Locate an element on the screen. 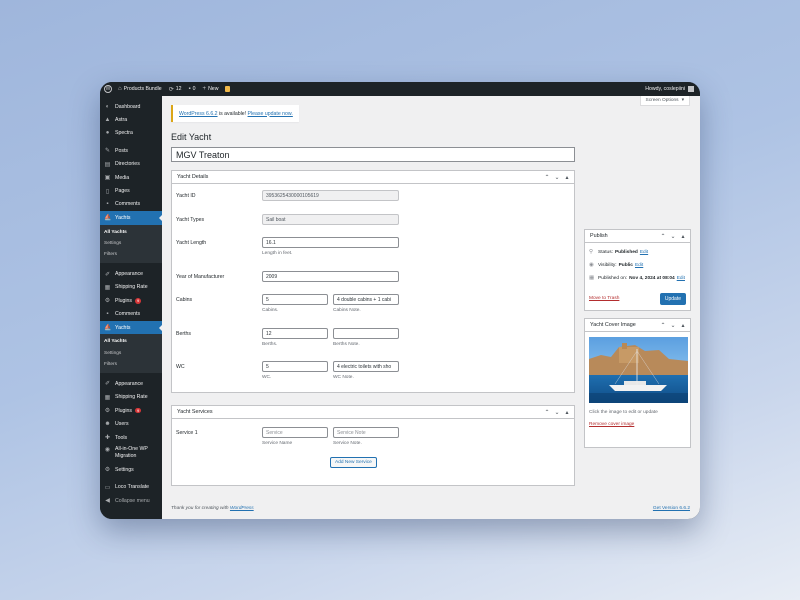  updates-icon: ⟳ is located at coordinates (171, 89).